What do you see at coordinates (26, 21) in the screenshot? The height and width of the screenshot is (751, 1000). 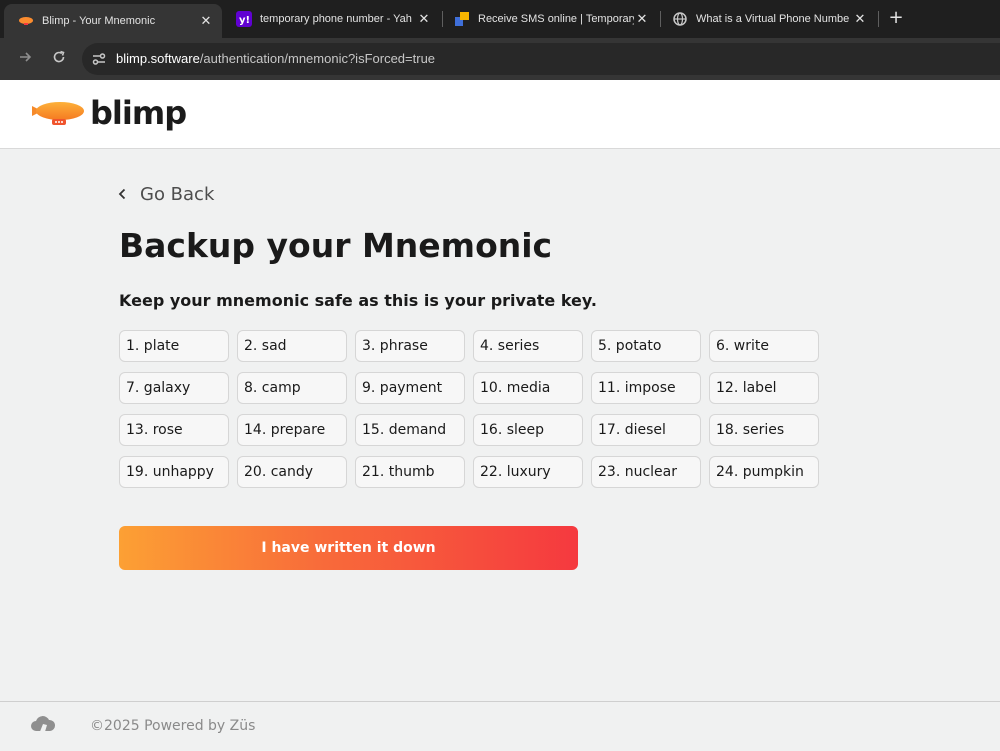 I see `blimp-favicon` at bounding box center [26, 21].